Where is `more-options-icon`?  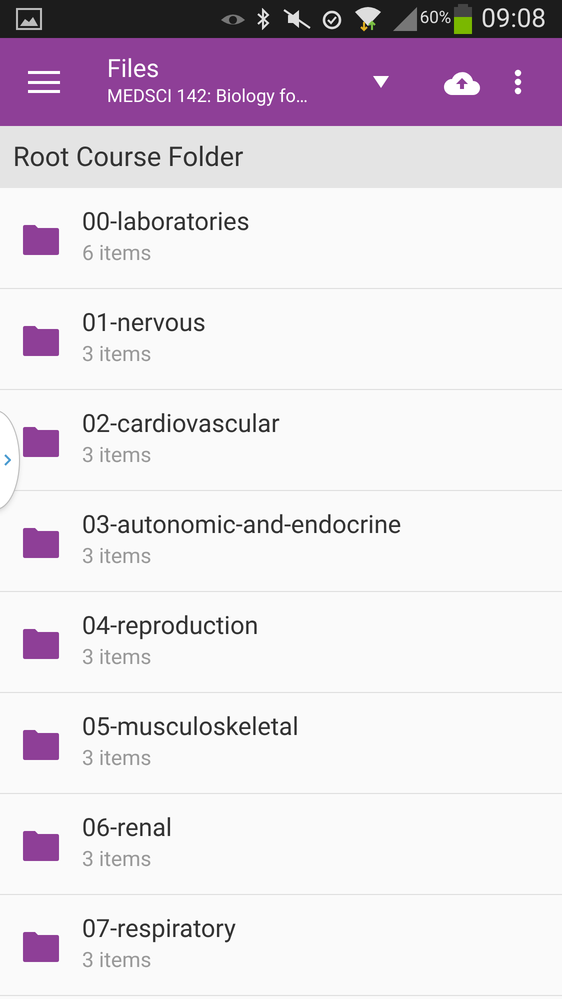
more-options-icon is located at coordinates (518, 82).